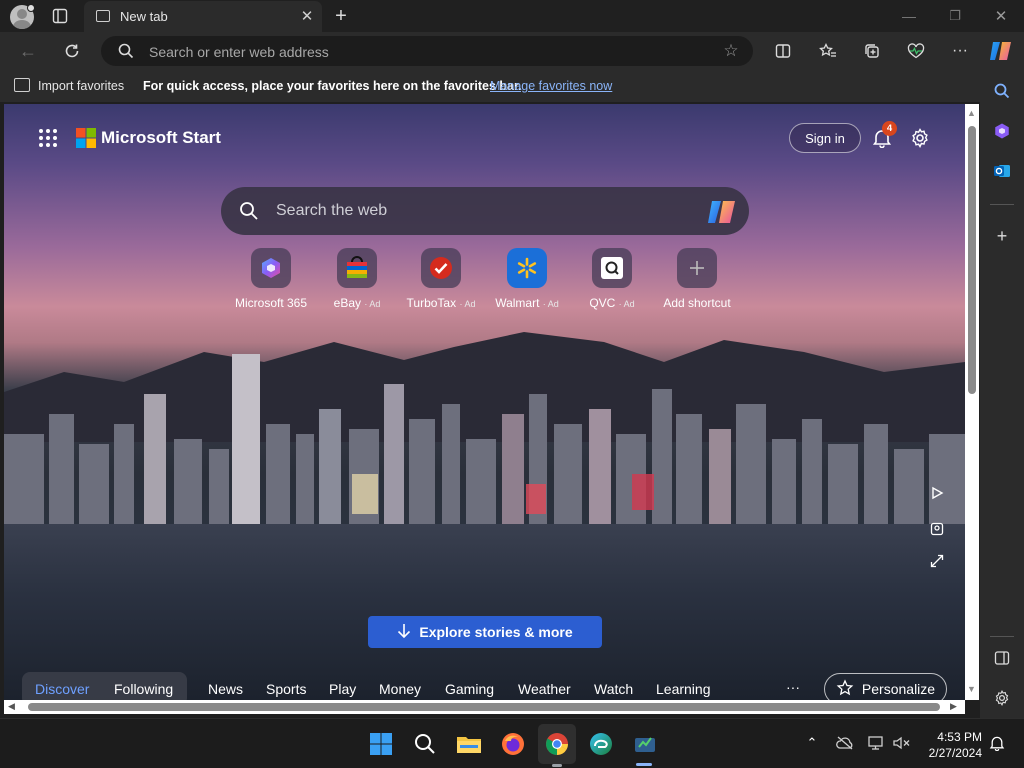 Image resolution: width=1024 pixels, height=768 pixels. I want to click on image-info-icon, so click(937, 529).